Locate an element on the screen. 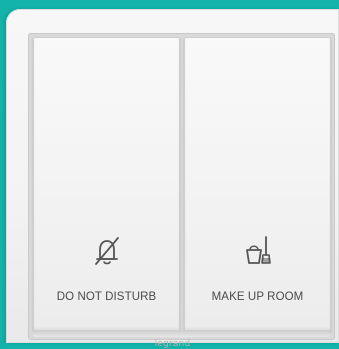  bottom-edge is located at coordinates (181, 334).